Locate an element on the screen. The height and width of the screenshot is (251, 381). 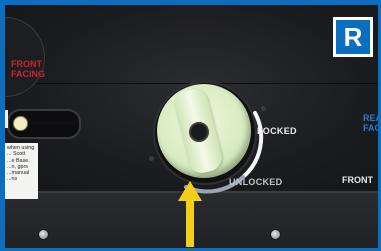
white-strip is located at coordinates (6, 119).